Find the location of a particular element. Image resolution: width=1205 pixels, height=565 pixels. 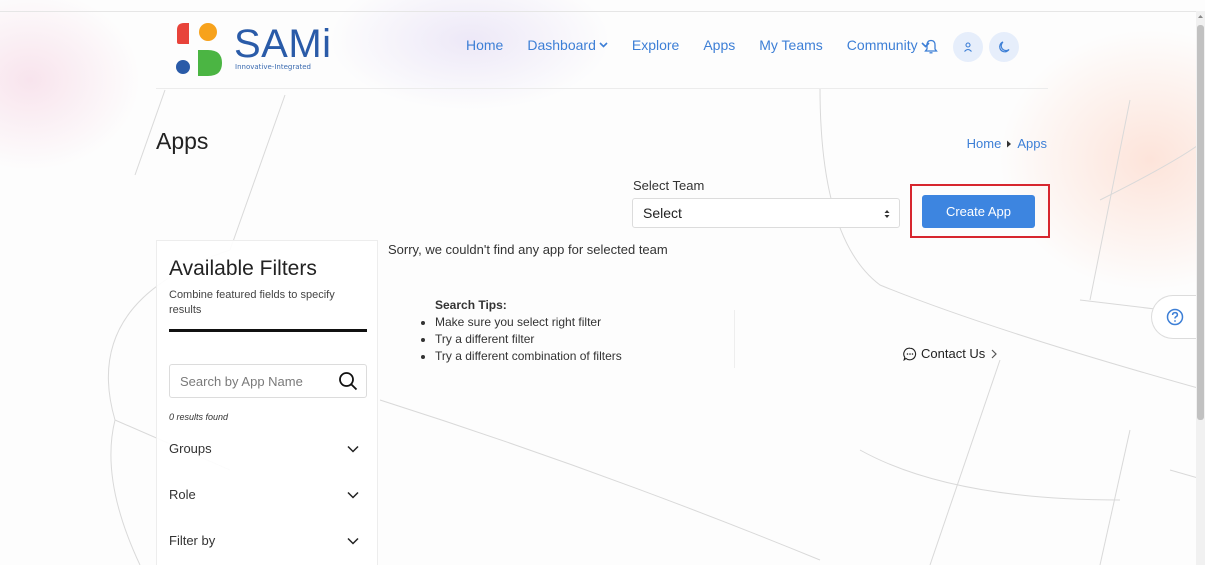

contact-us-label: Contact Us is located at coordinates (953, 353).